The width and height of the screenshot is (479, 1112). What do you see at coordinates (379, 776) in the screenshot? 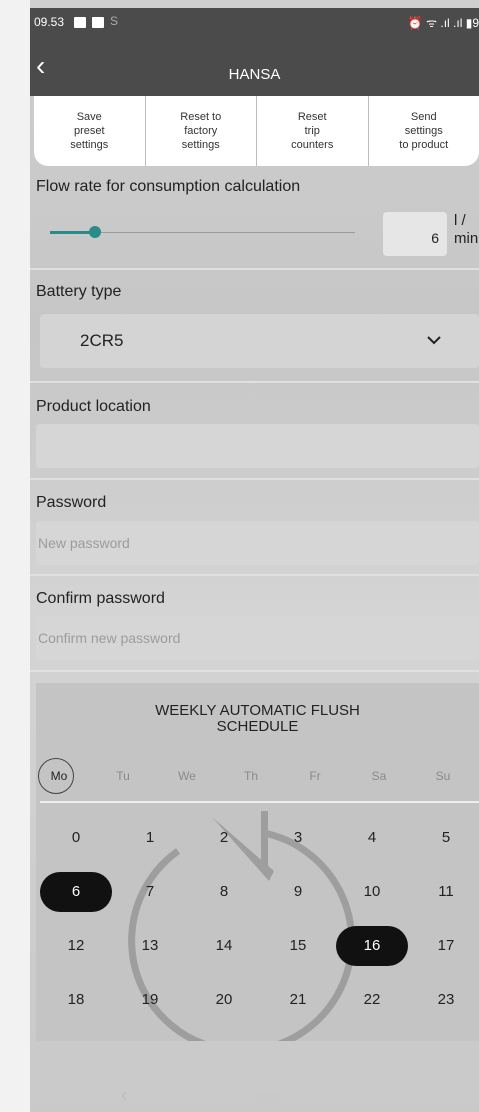
I see `day-sa: Sa` at bounding box center [379, 776].